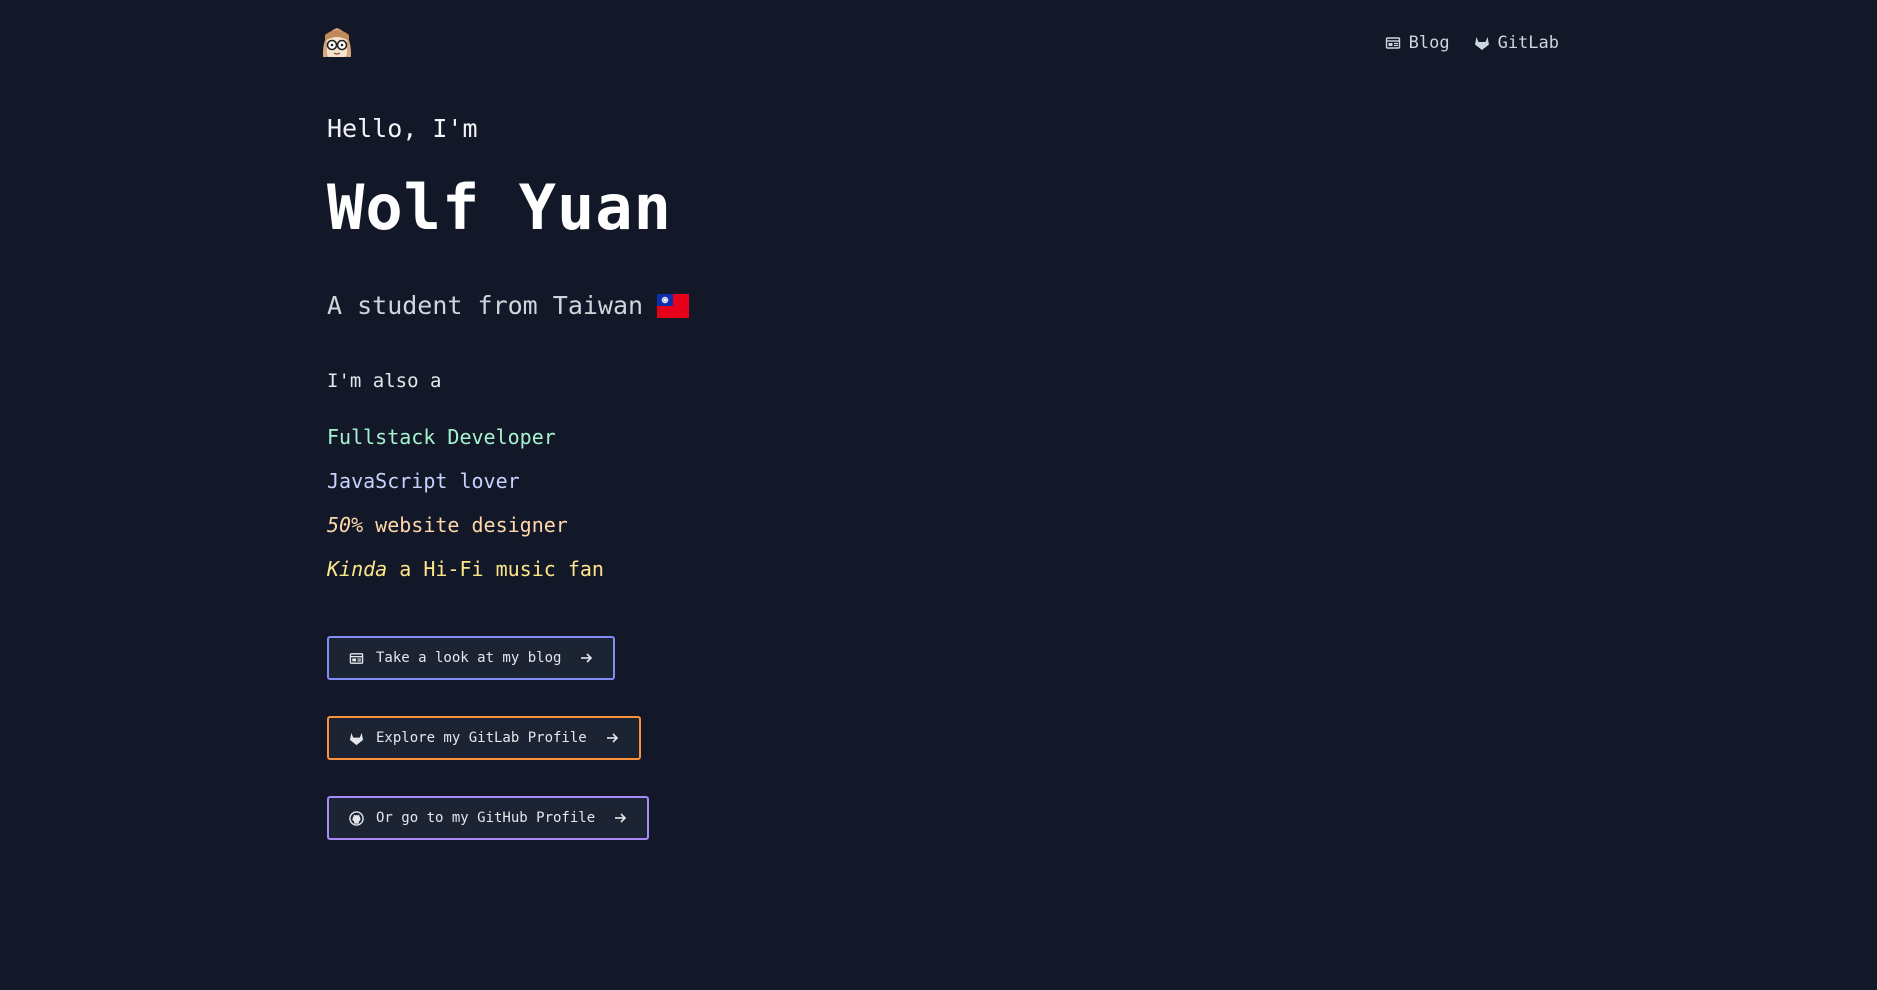 The width and height of the screenshot is (1877, 990). I want to click on site-header: Blog GitLab, so click(938, 44).